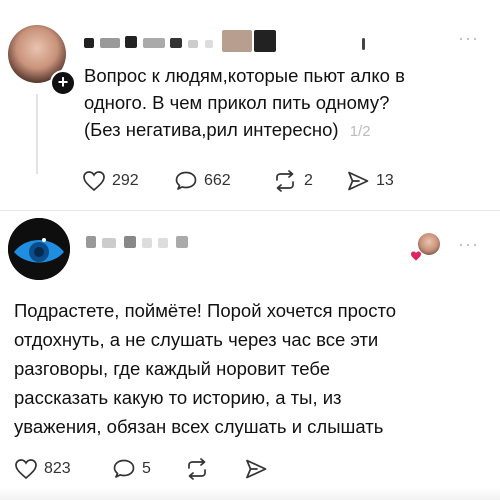  What do you see at coordinates (250, 494) in the screenshot?
I see `bottom-fade` at bounding box center [250, 494].